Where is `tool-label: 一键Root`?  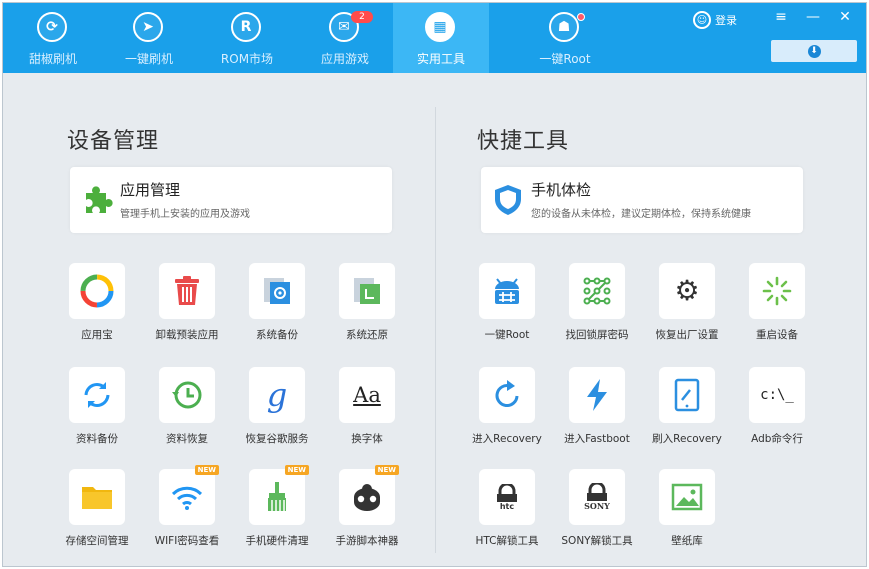
tool-label: 一键Root is located at coordinates (507, 335).